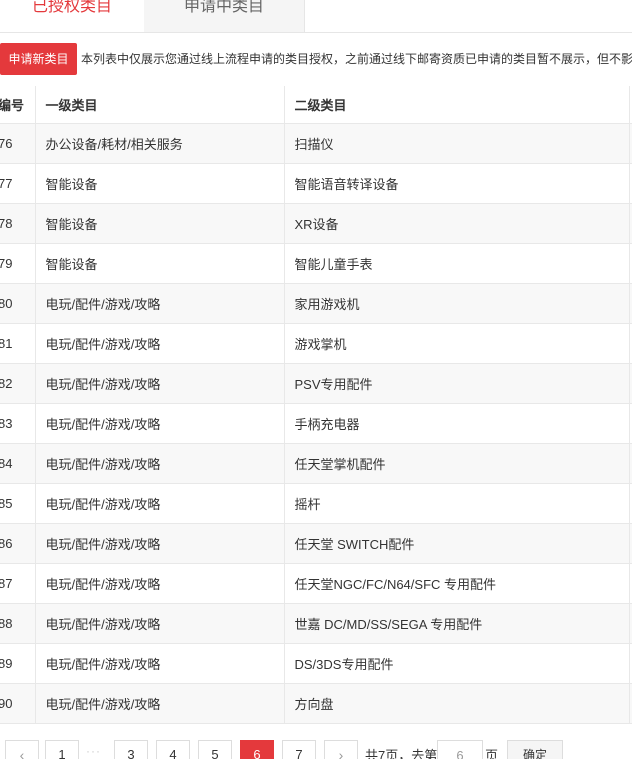 Image resolution: width=632 pixels, height=759 pixels. What do you see at coordinates (18, 463) in the screenshot?
I see `cell-id: 84` at bounding box center [18, 463].